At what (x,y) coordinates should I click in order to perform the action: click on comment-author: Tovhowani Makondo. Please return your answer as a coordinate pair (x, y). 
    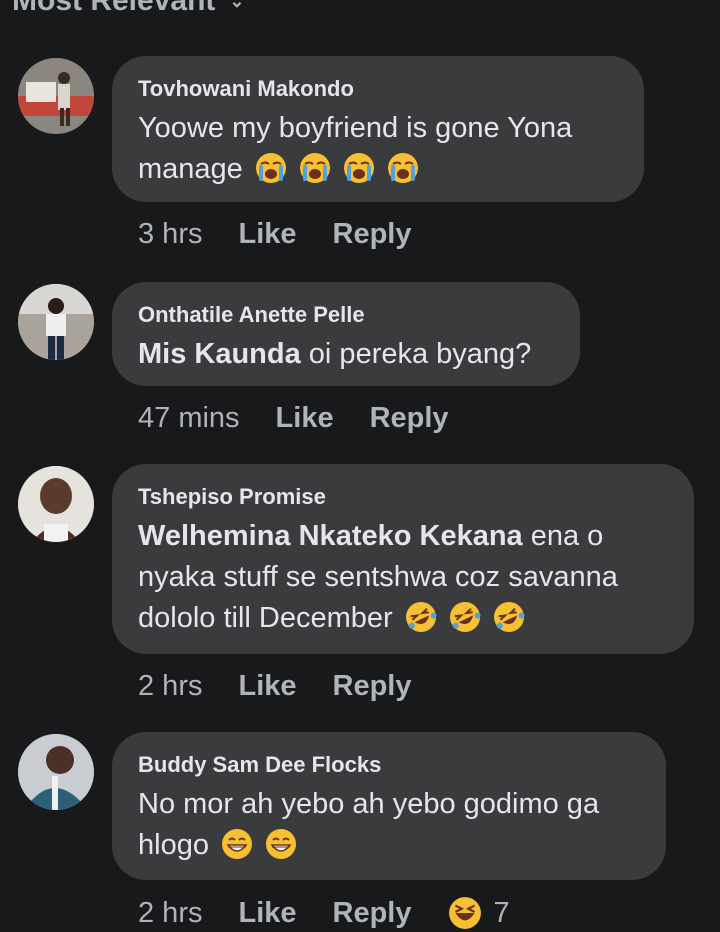
    Looking at the image, I should click on (378, 89).